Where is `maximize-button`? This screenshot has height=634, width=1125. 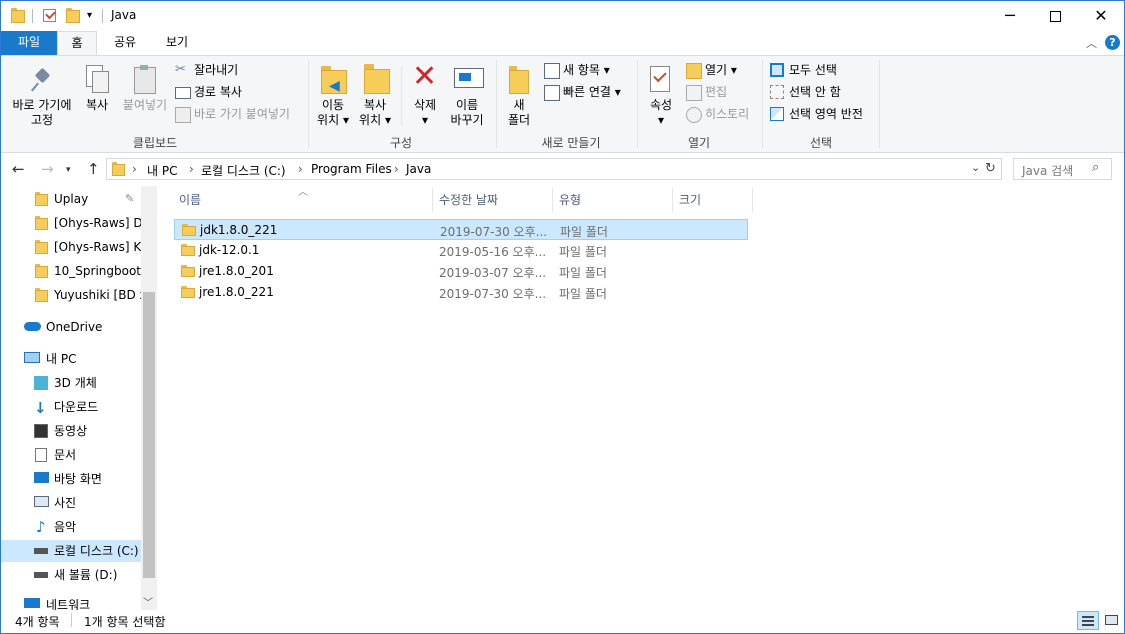 maximize-button is located at coordinates (1055, 16).